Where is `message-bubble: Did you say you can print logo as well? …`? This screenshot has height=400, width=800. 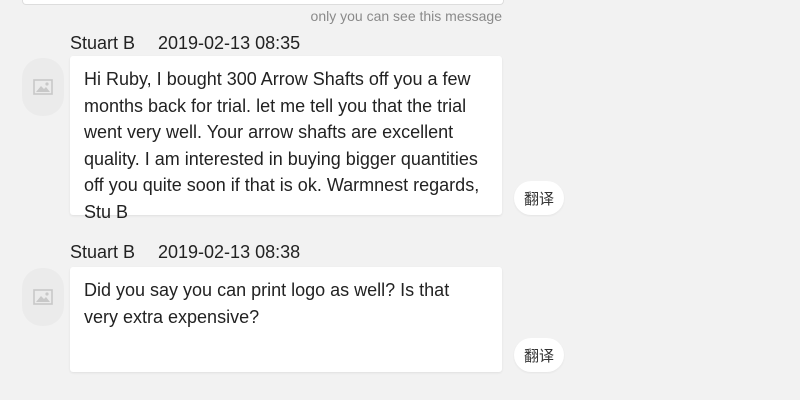 message-bubble: Did you say you can print logo as well? … is located at coordinates (286, 319).